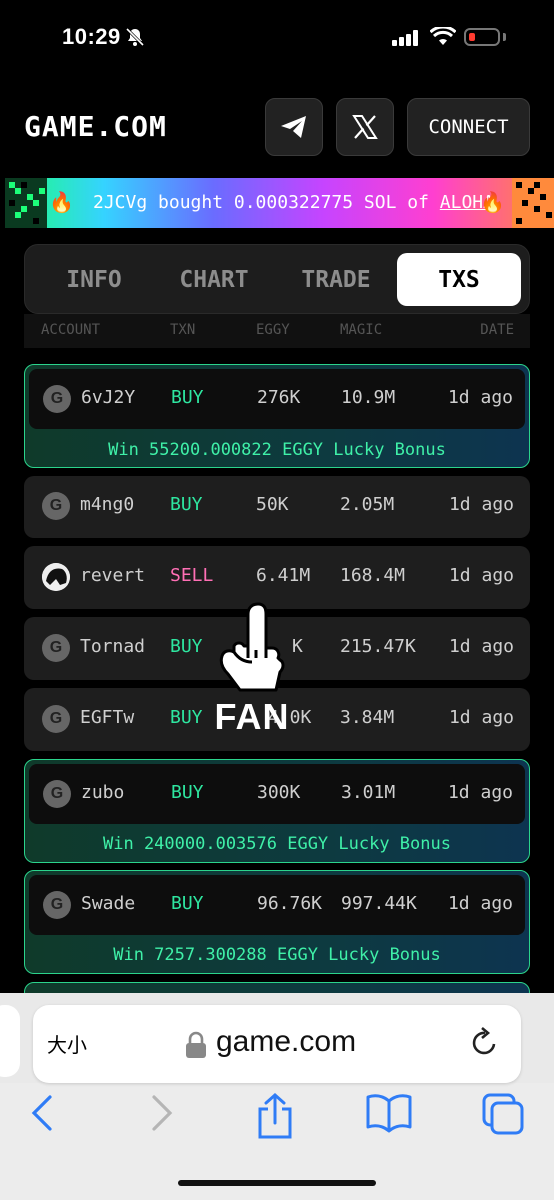 The height and width of the screenshot is (1200, 554). What do you see at coordinates (504, 1114) in the screenshot?
I see `tabs-icon` at bounding box center [504, 1114].